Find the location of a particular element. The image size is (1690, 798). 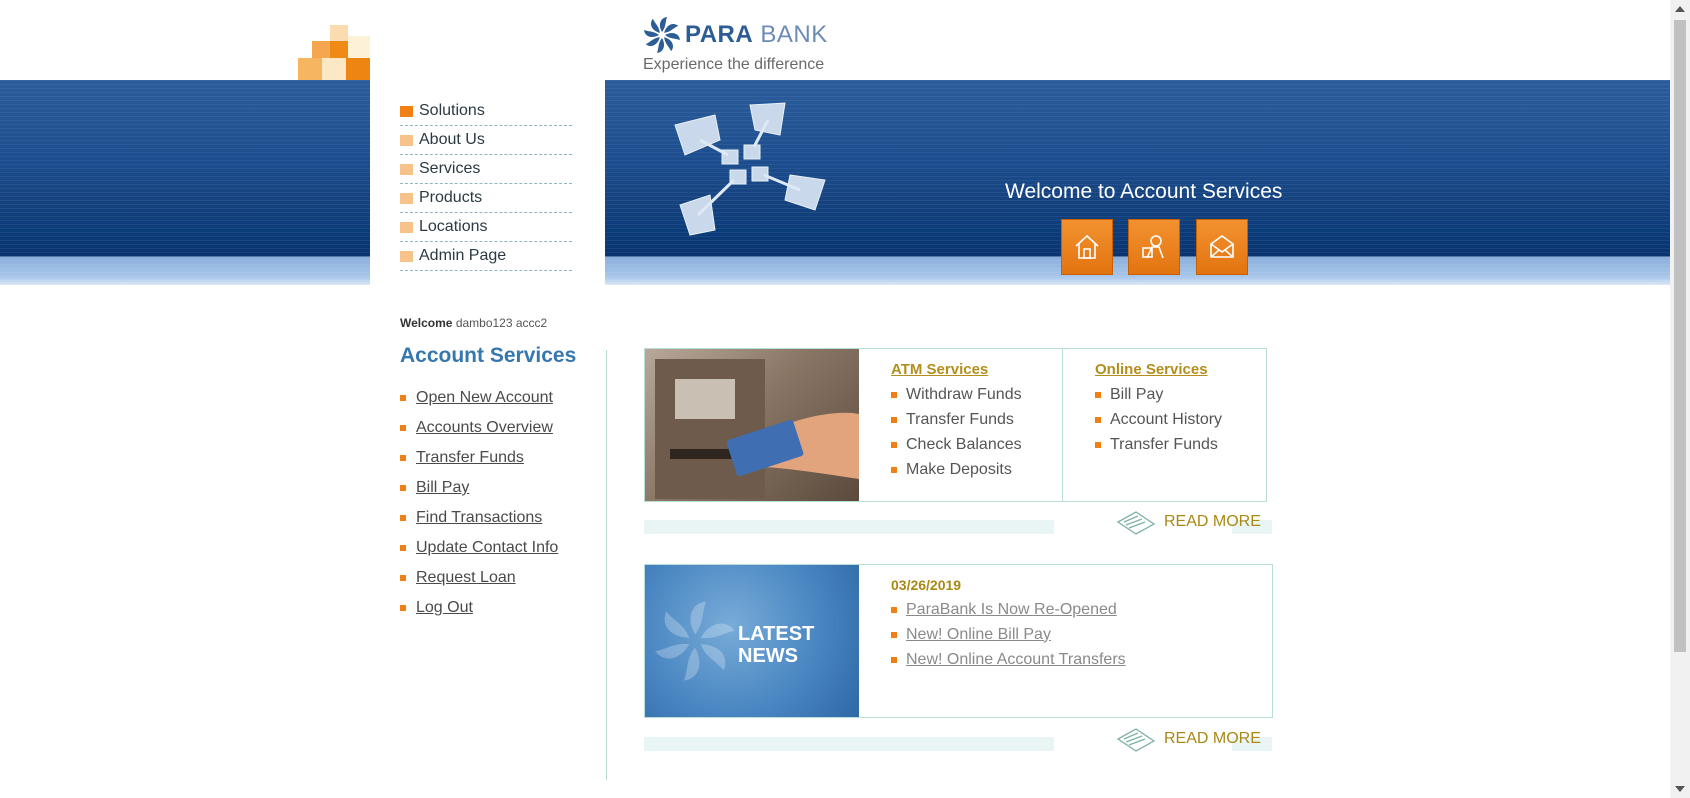

list-item: Log Out is located at coordinates (479, 608).